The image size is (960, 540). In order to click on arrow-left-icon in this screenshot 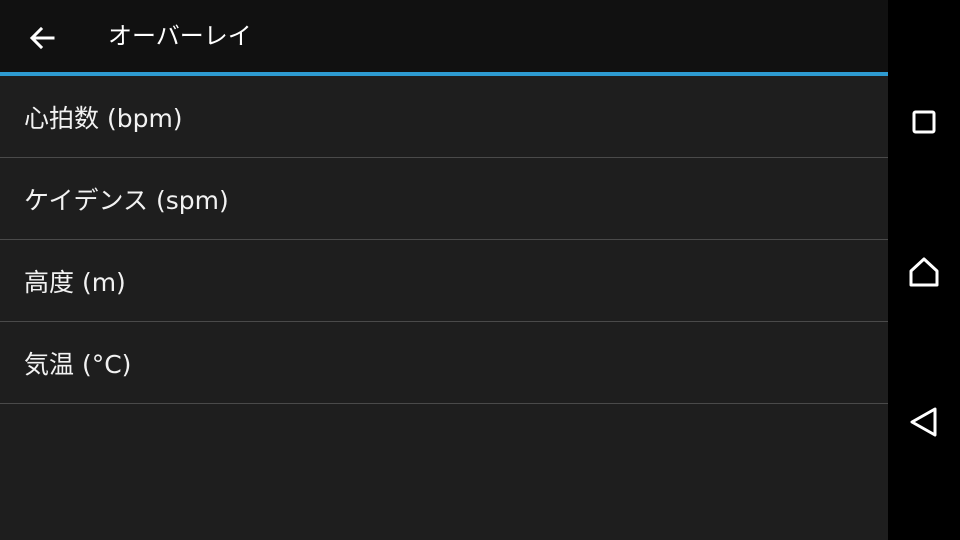, I will do `click(42, 38)`.